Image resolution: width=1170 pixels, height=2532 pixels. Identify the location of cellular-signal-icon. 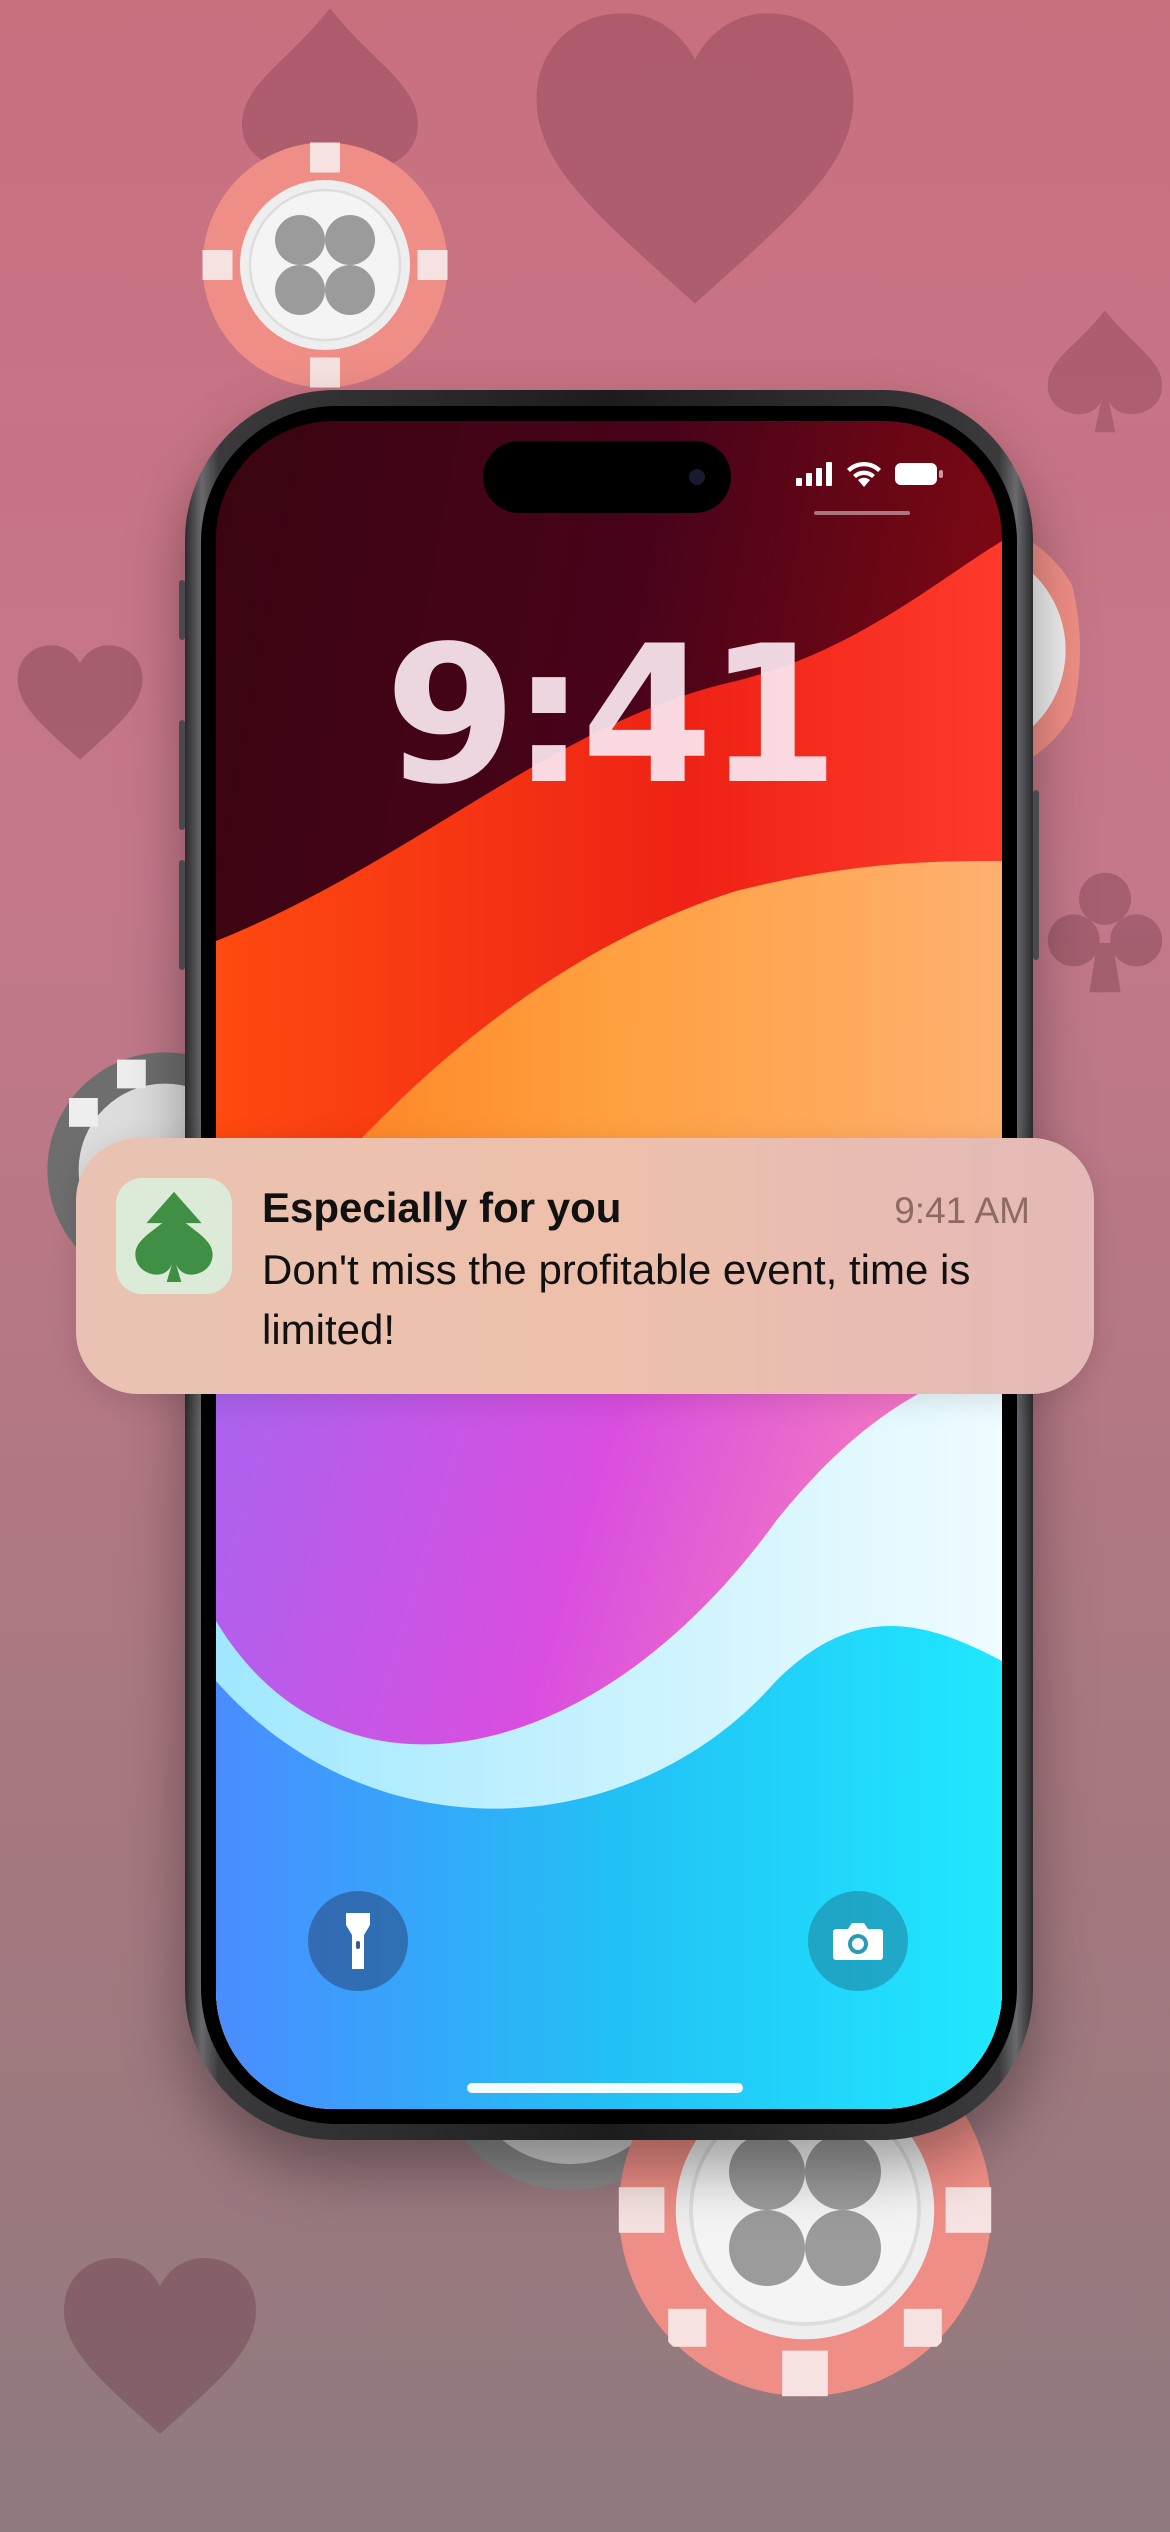
(814, 474).